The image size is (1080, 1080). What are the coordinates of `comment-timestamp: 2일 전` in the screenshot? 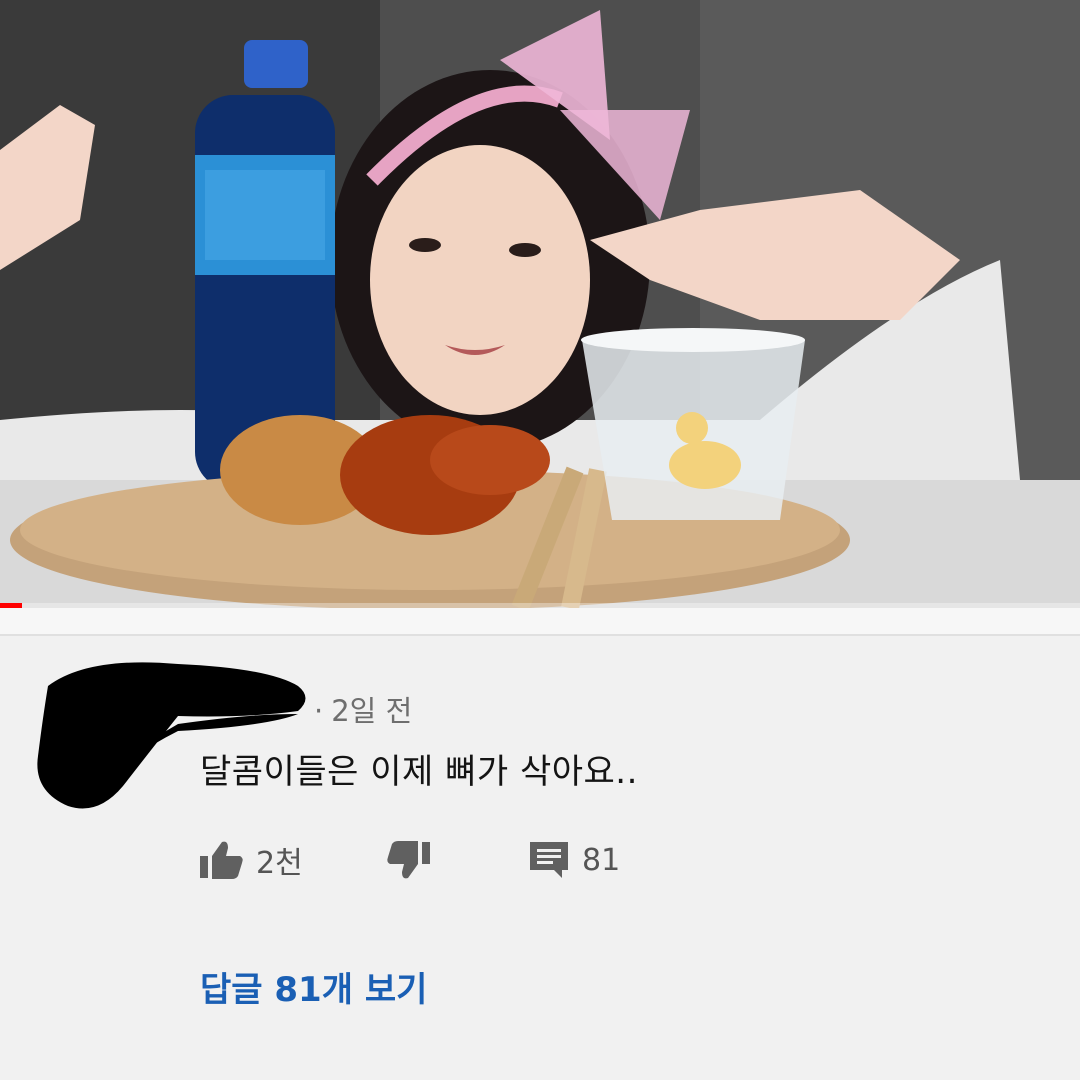 It's located at (372, 711).